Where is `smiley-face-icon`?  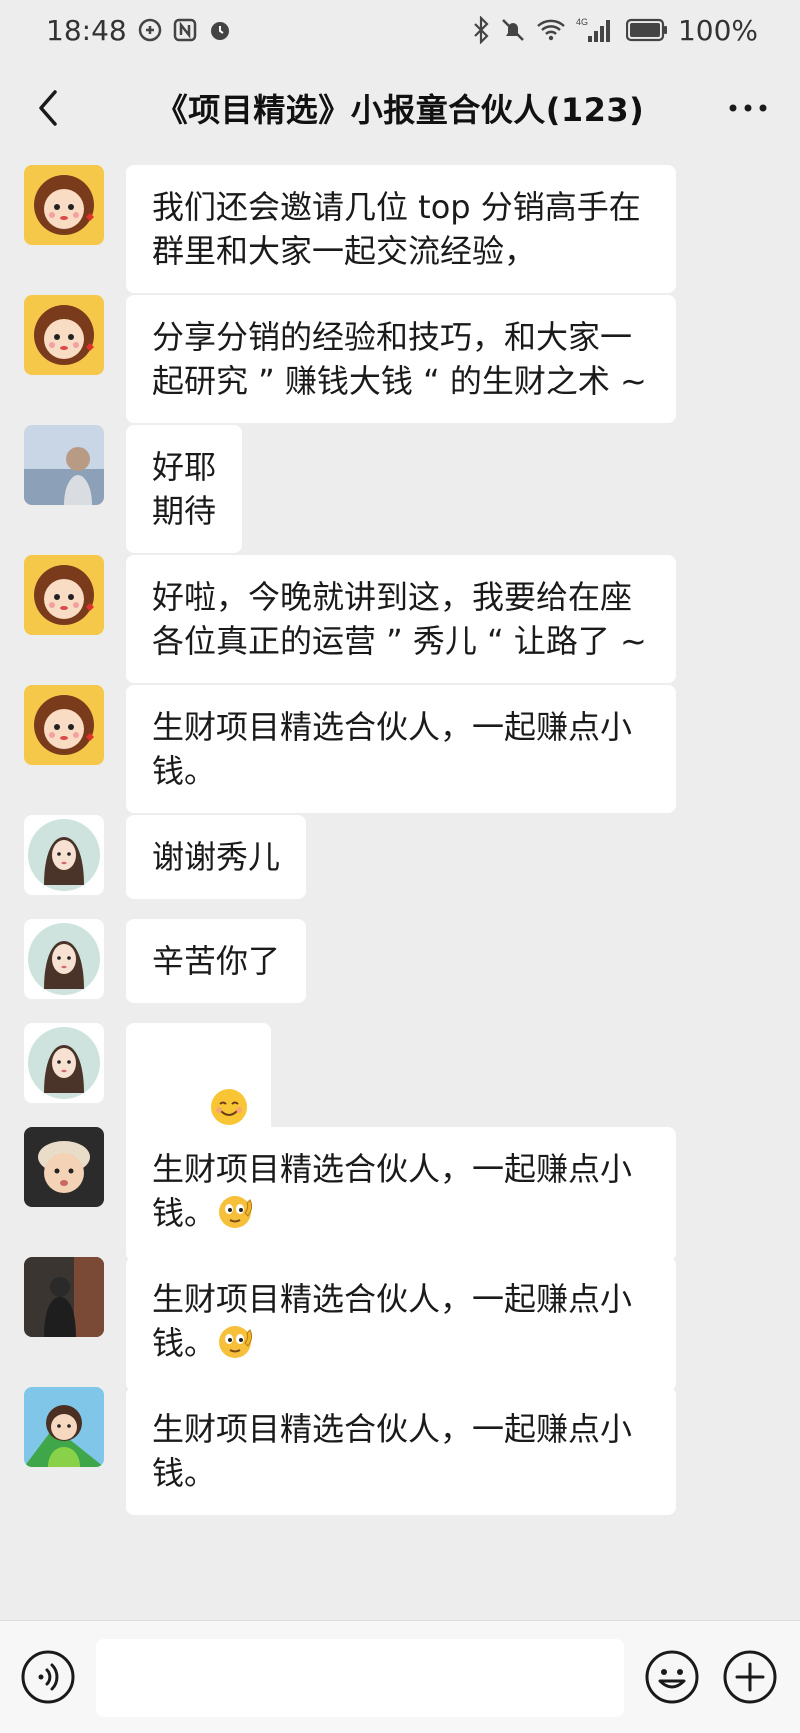
smiley-face-icon is located at coordinates (672, 1677).